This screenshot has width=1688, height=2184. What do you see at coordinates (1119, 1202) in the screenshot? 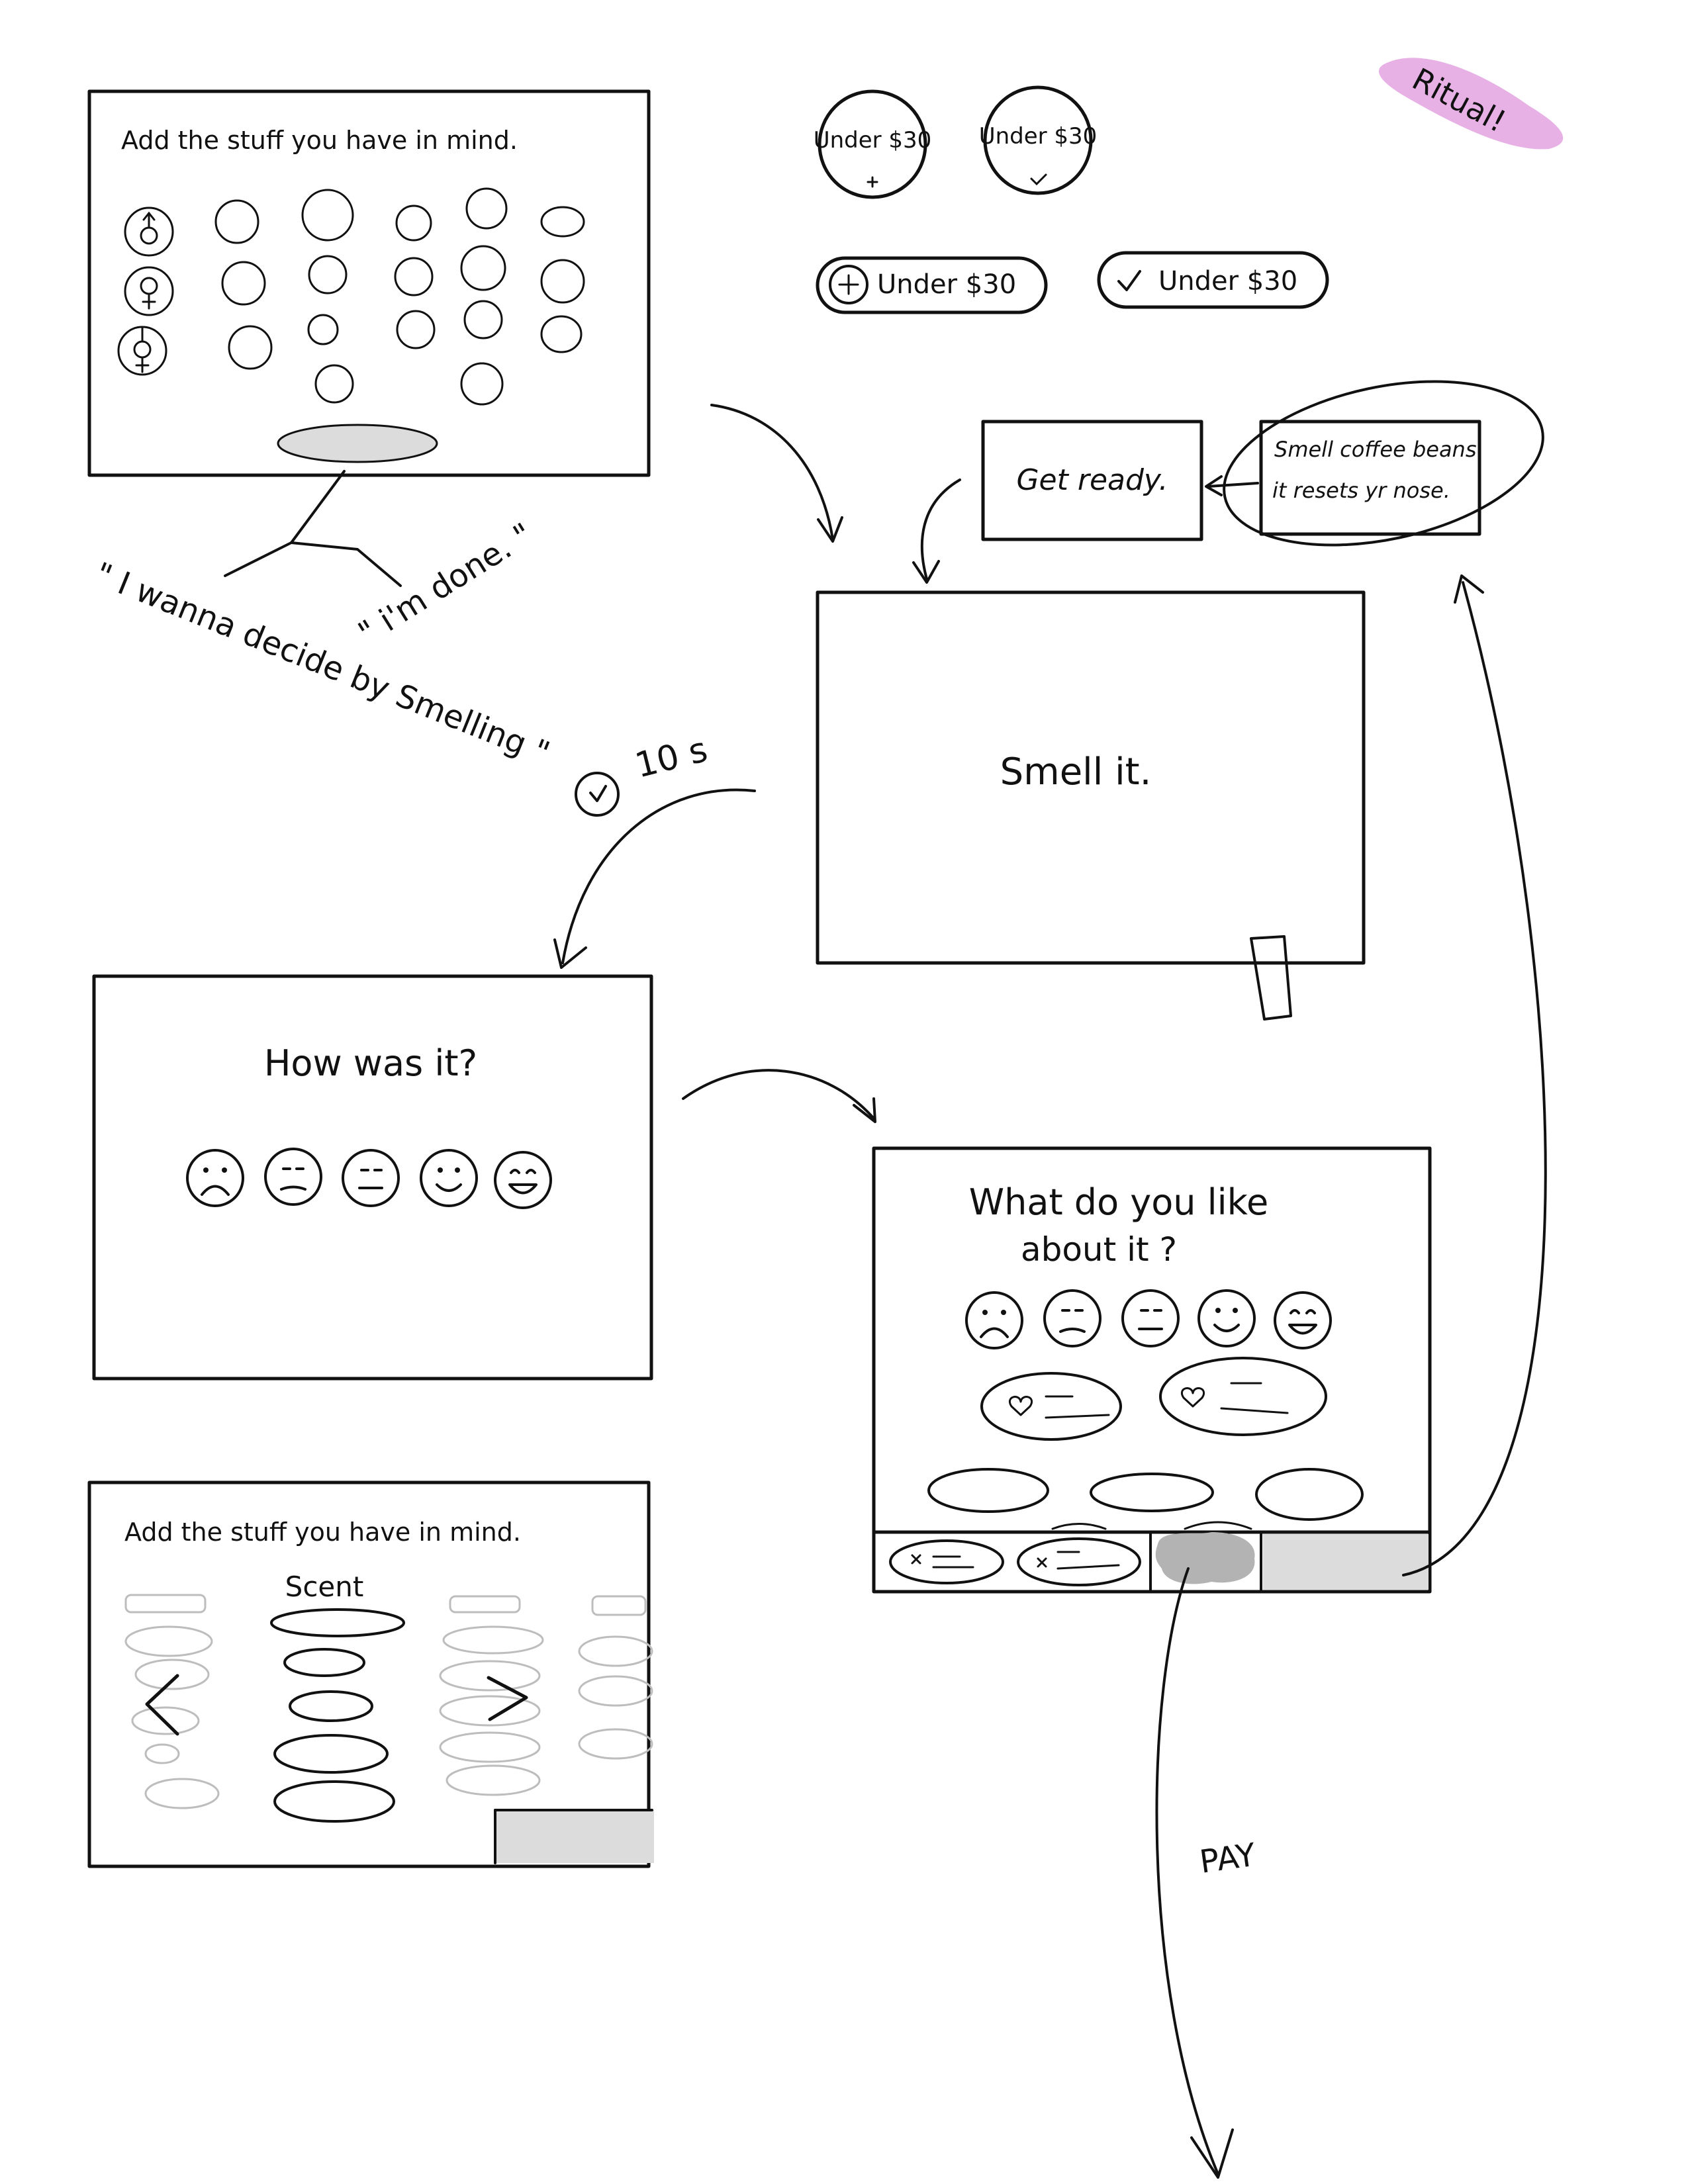
I see `what-like-title-1: What do you like` at bounding box center [1119, 1202].